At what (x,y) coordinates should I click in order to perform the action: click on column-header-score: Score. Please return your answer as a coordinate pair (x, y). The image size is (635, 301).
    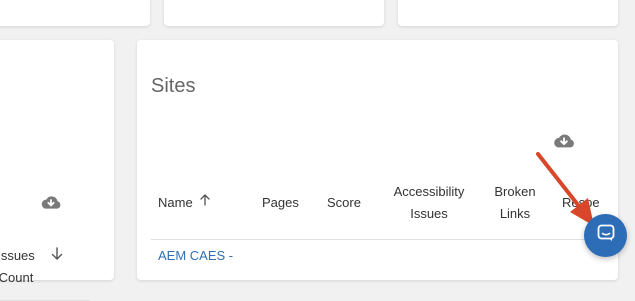
    Looking at the image, I should click on (344, 203).